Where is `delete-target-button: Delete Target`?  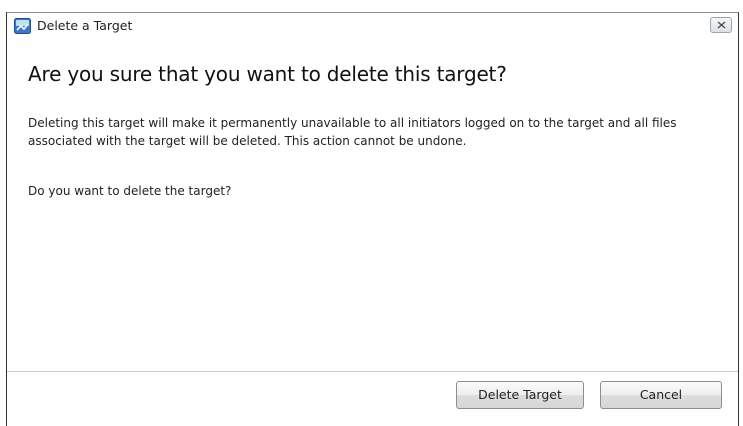
delete-target-button: Delete Target is located at coordinates (520, 395).